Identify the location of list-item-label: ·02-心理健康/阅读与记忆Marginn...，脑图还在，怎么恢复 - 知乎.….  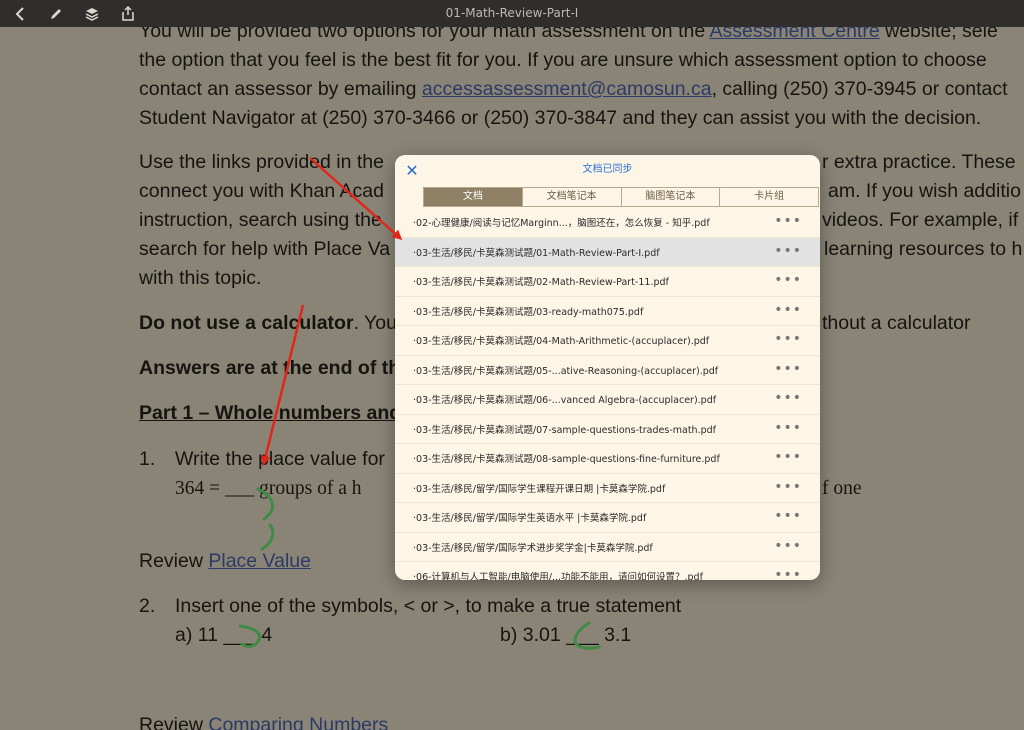
(561, 224).